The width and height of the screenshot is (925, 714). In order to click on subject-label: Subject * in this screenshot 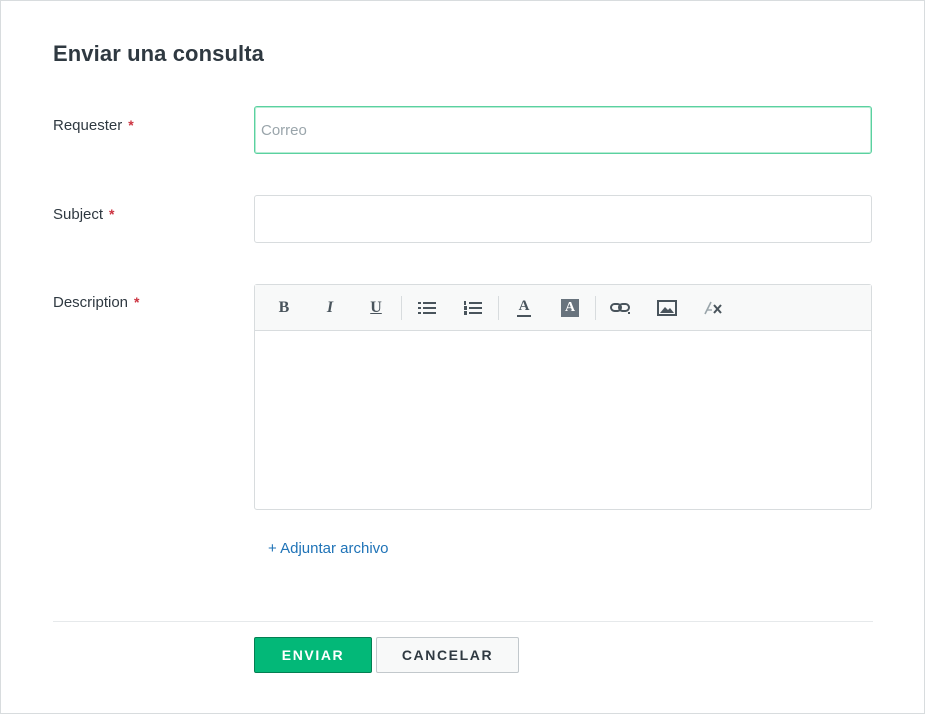, I will do `click(84, 214)`.